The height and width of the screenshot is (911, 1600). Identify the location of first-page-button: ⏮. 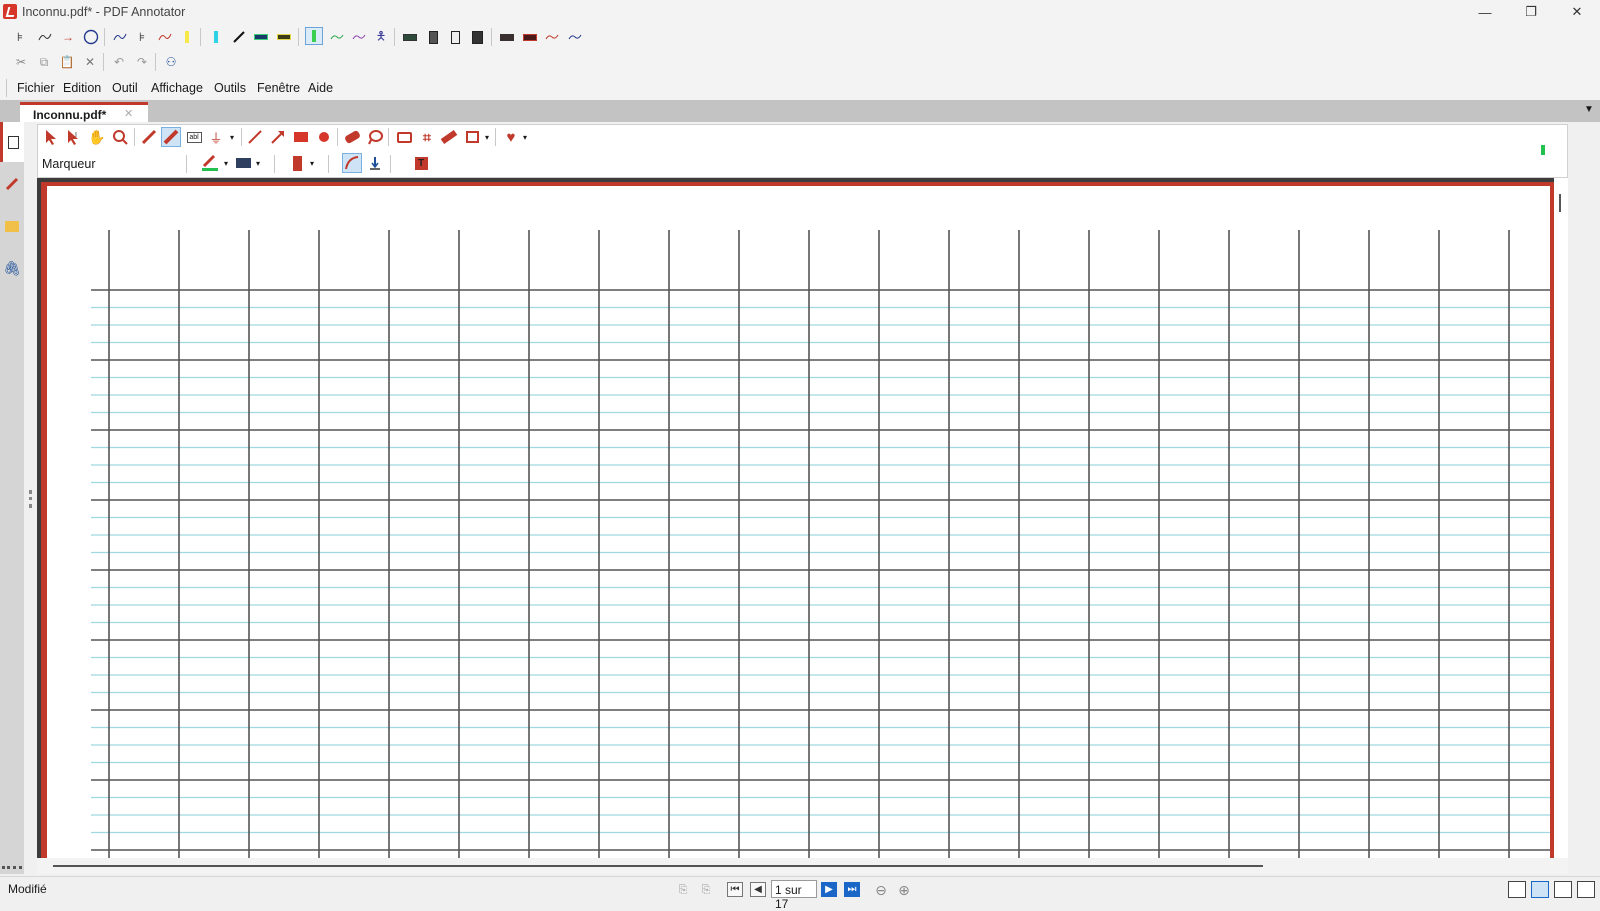
(735, 889).